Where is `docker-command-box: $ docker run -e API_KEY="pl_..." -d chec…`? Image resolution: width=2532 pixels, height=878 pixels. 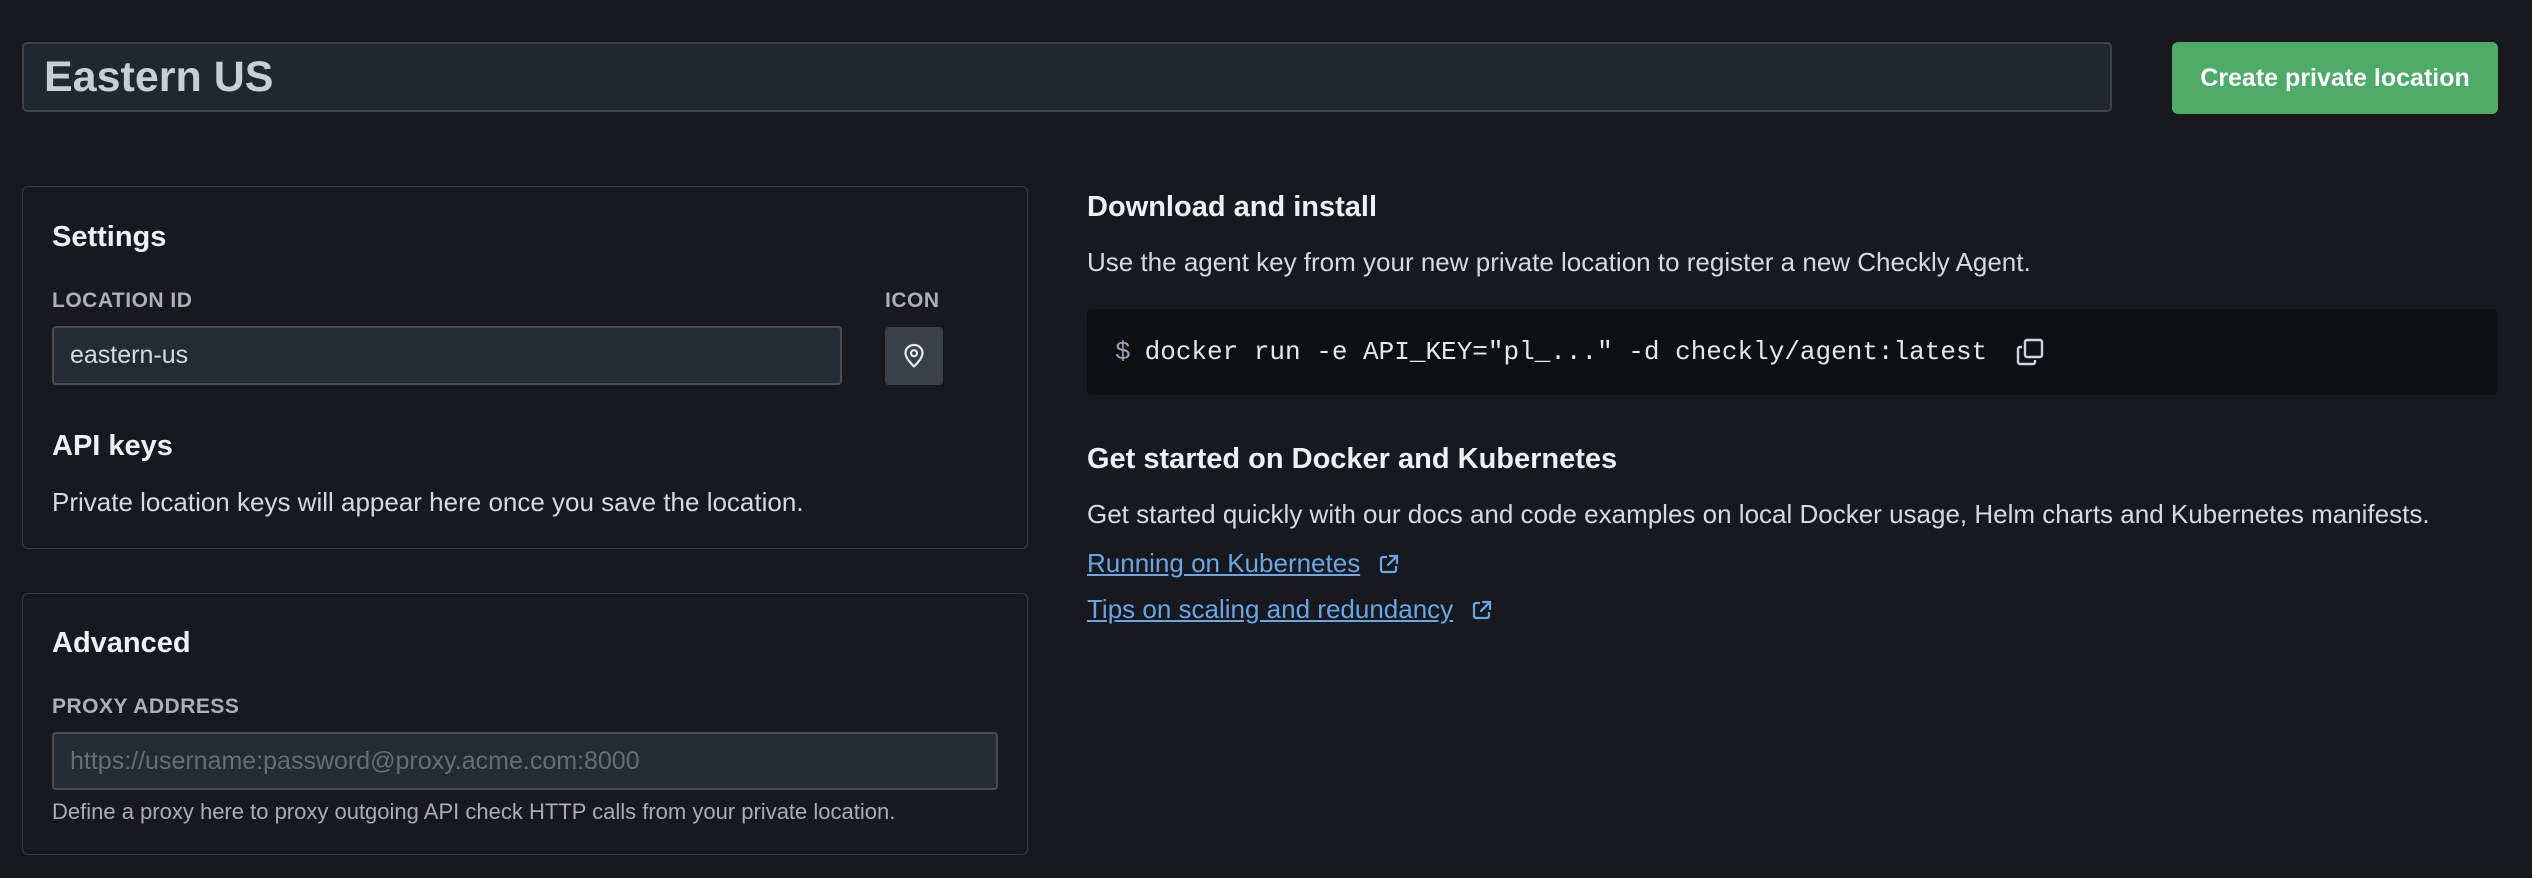 docker-command-box: $ docker run -e API_KEY="pl_..." -d chec… is located at coordinates (1792, 352).